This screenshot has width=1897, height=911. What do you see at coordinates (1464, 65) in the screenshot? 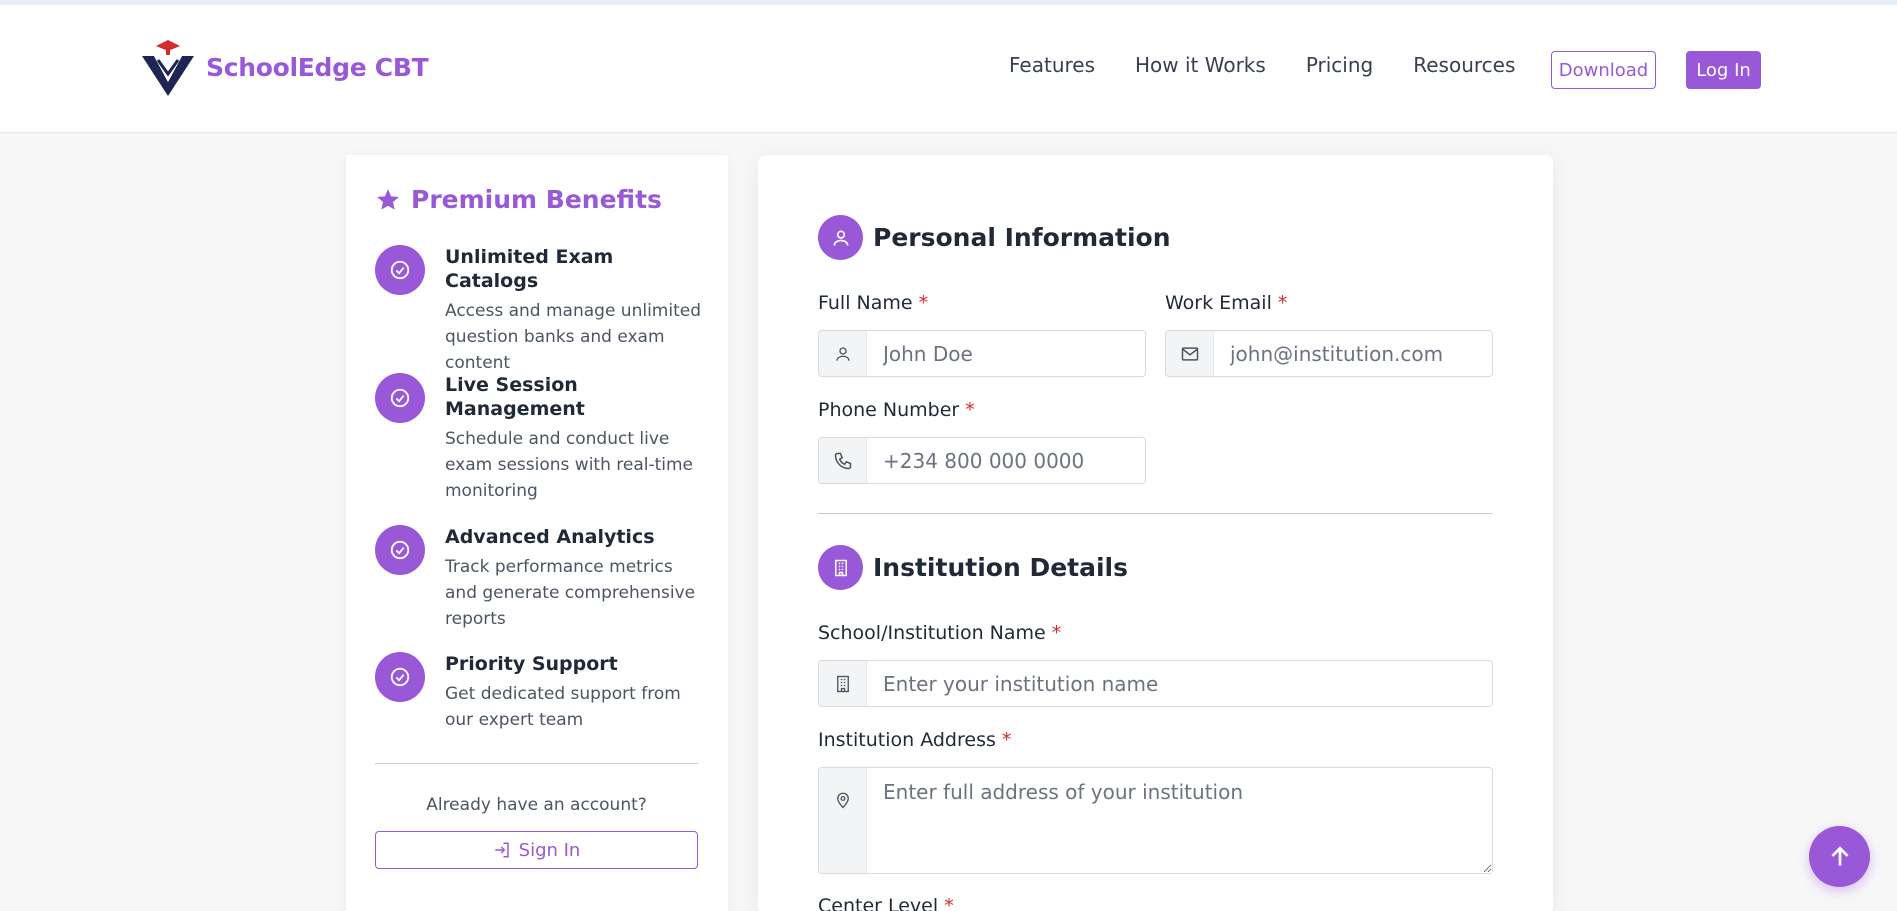
I see `nav-resources: Resources` at bounding box center [1464, 65].